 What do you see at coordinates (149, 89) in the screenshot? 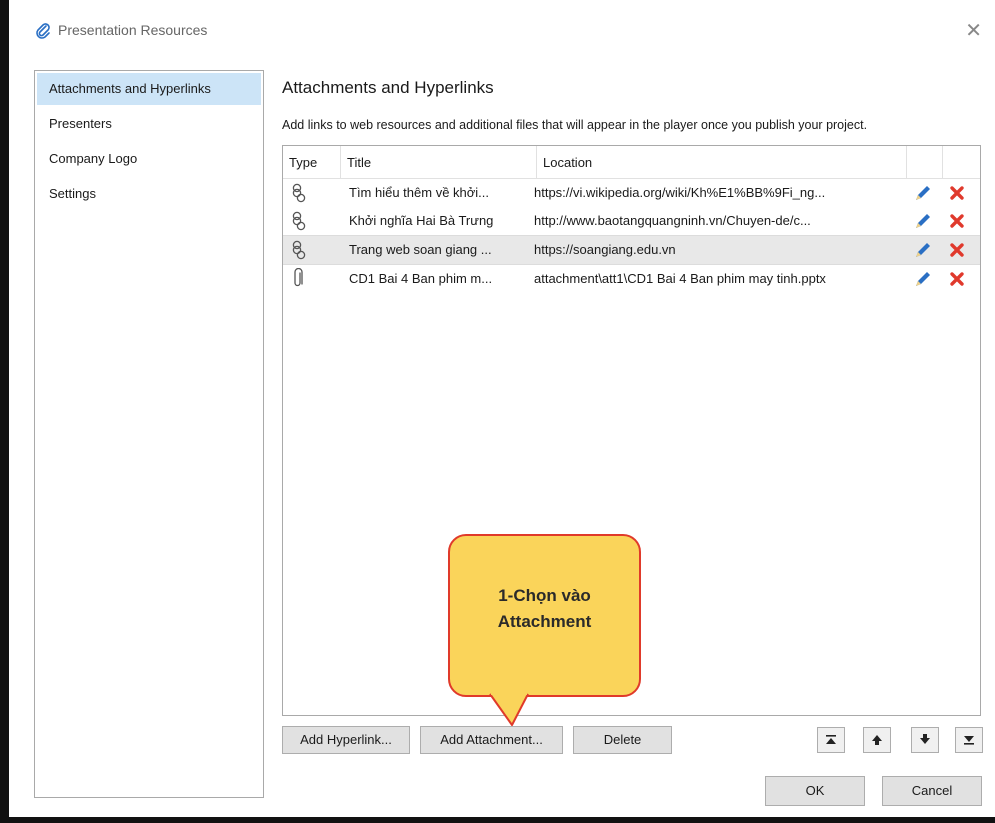
I see `sidebar-item-attachments-and-hyperlinks: Attachments and Hyperlinks` at bounding box center [149, 89].